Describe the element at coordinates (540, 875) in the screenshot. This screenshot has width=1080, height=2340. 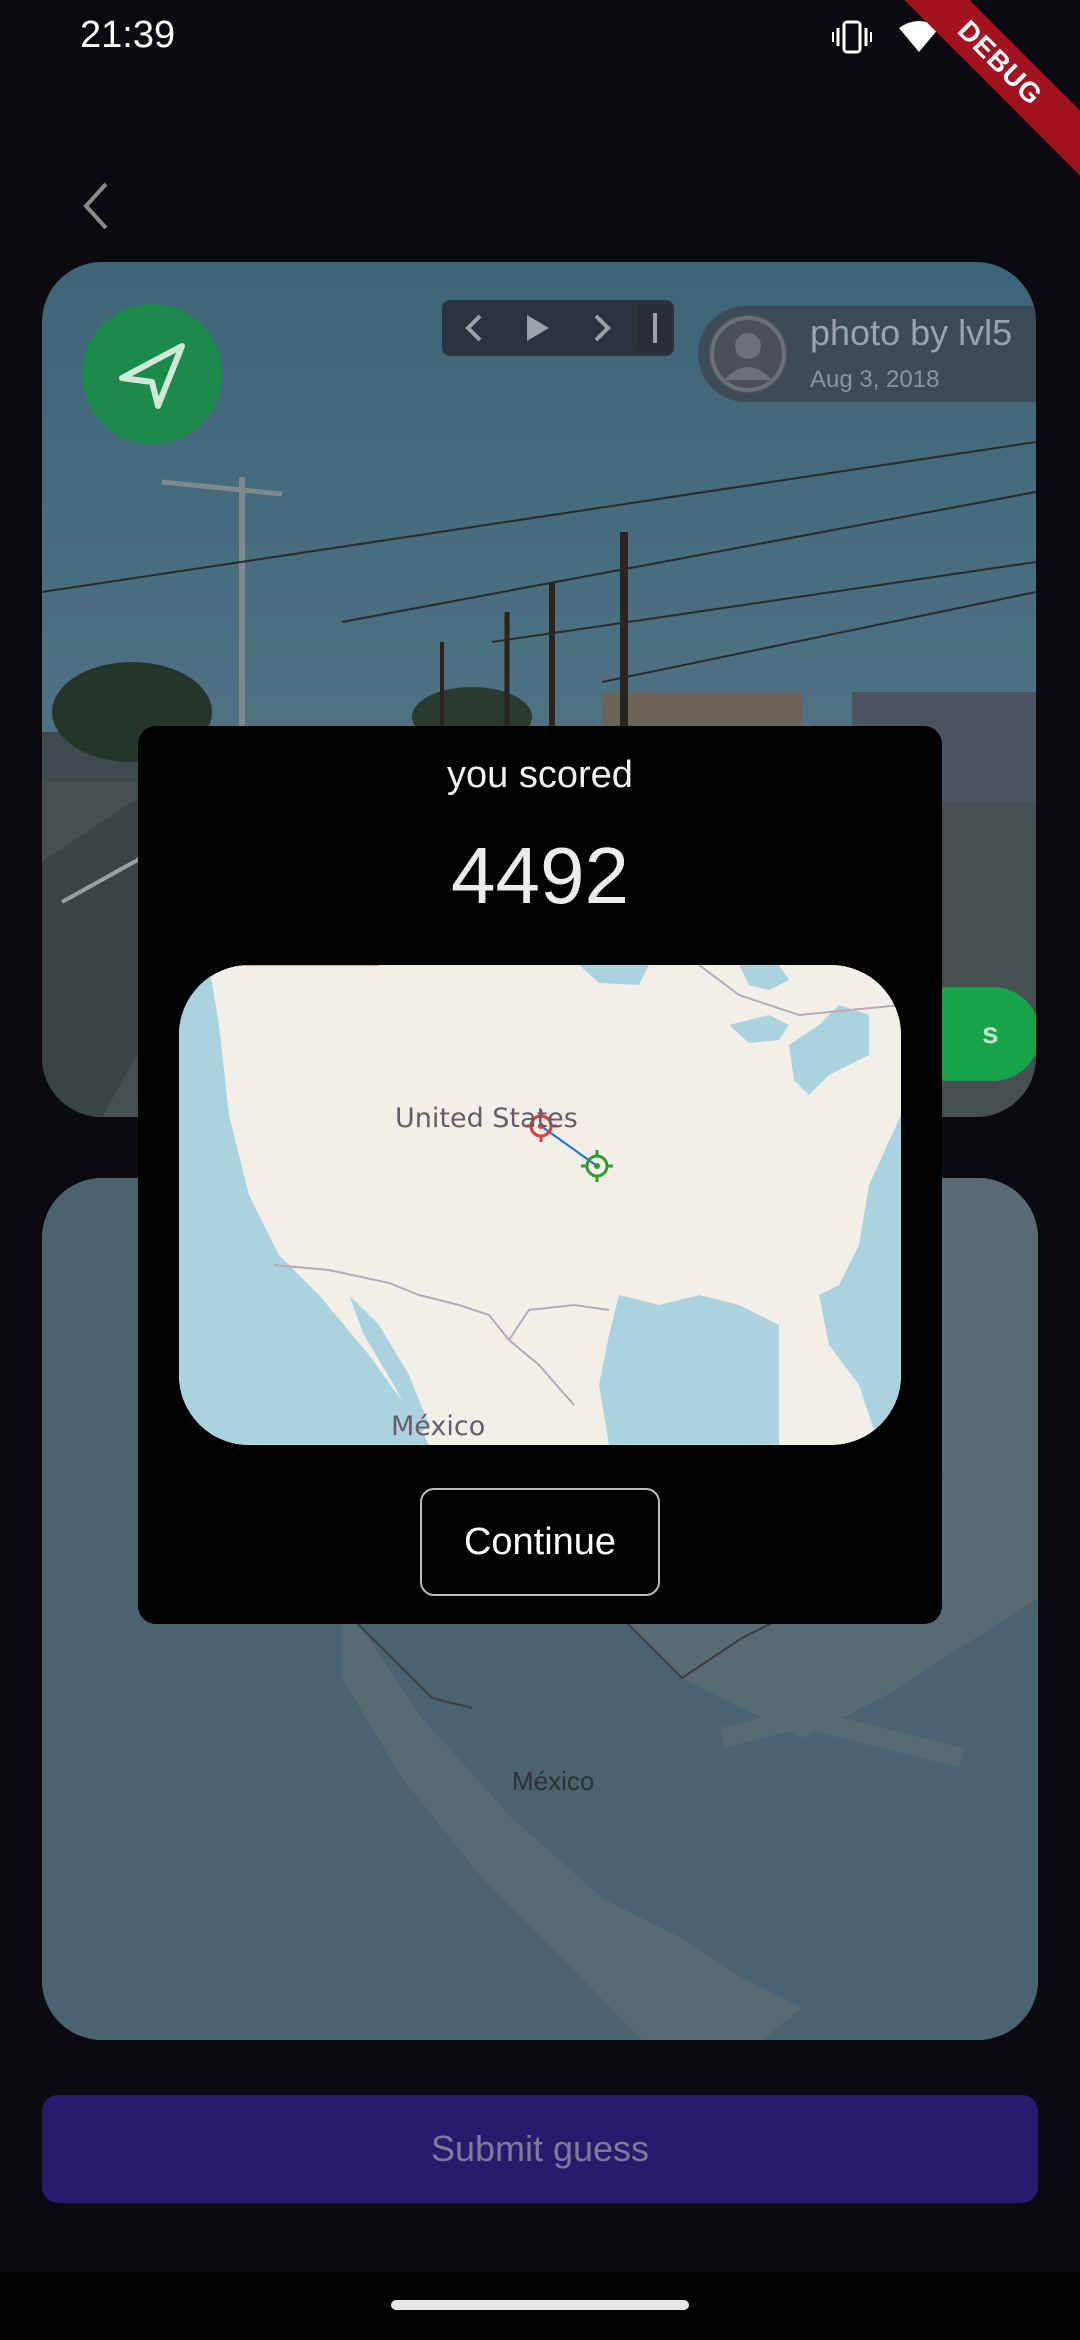
I see `score-value: 4492` at that location.